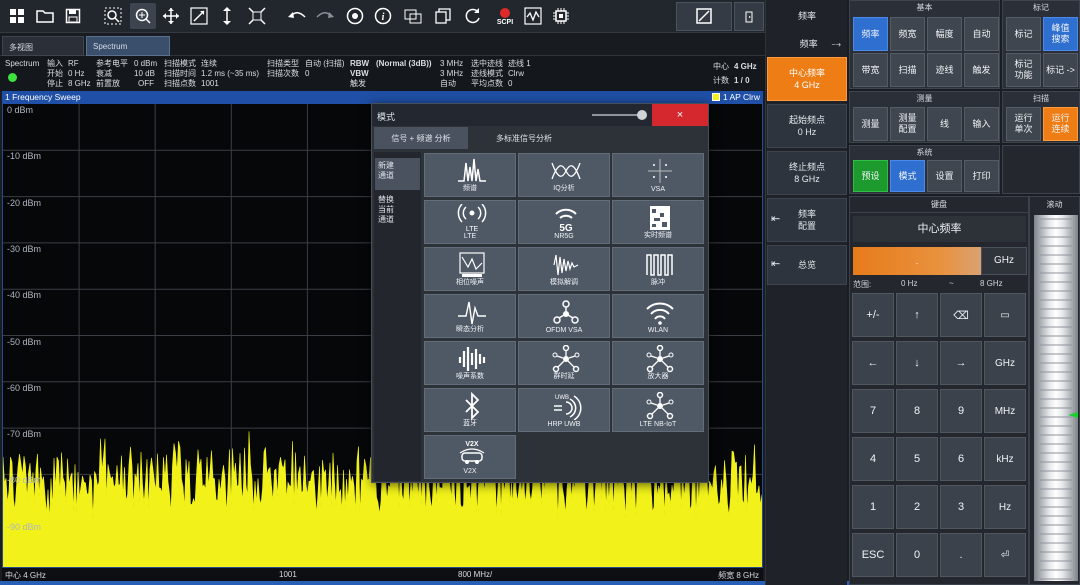  Describe the element at coordinates (470, 269) in the screenshot. I see `mode-tile-phase-noise: 相位噪声` at that location.